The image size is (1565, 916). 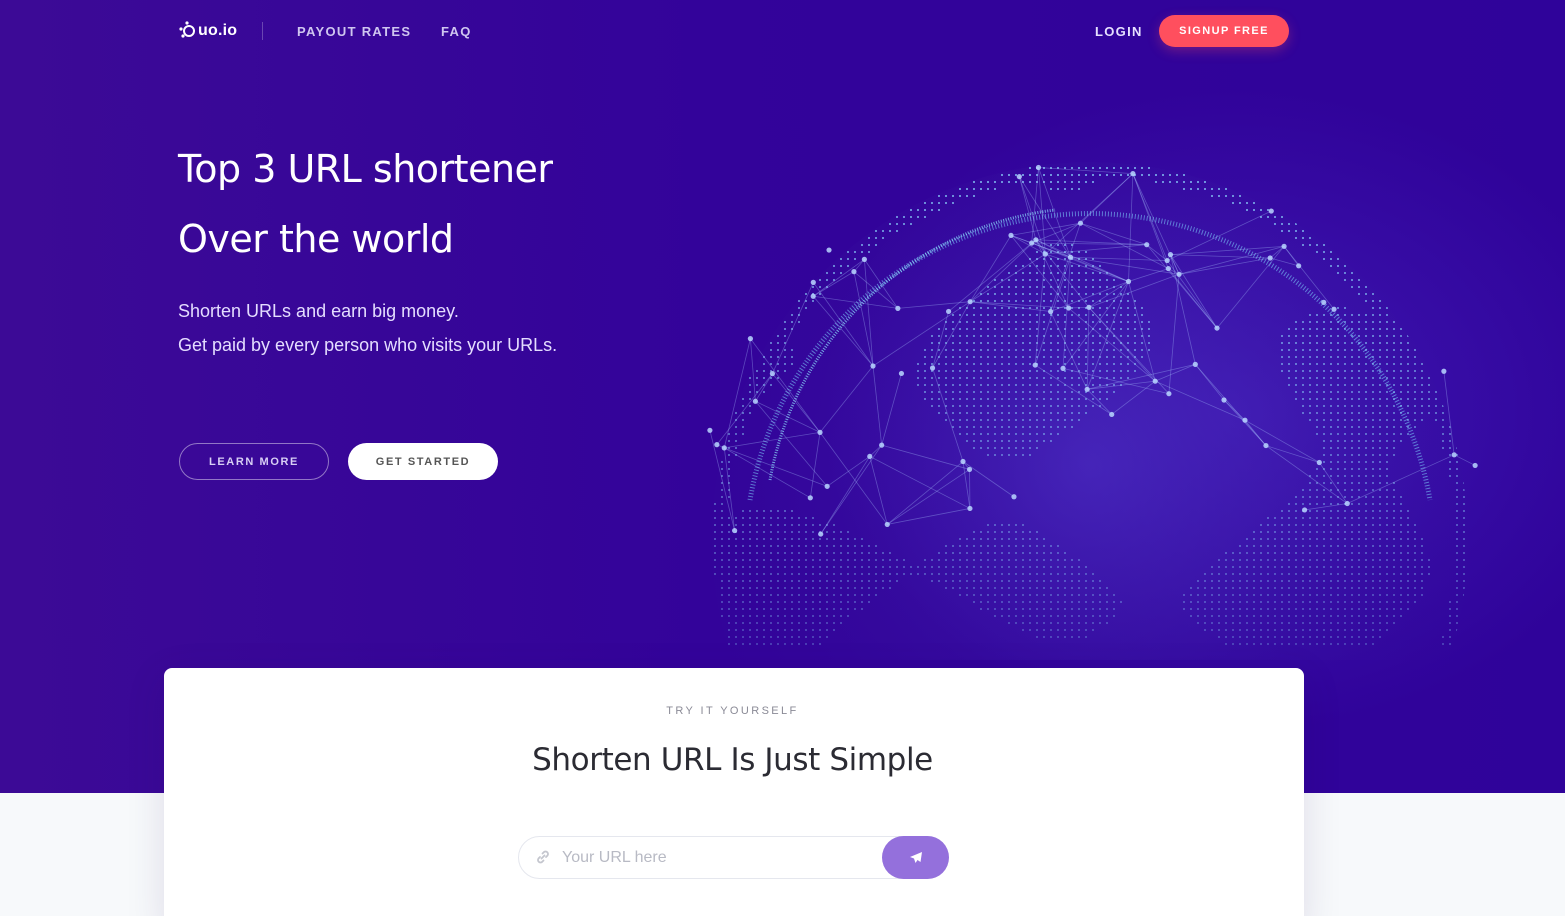 What do you see at coordinates (732, 711) in the screenshot?
I see `shortener-eyebrow: TRY IT YOURSELF` at bounding box center [732, 711].